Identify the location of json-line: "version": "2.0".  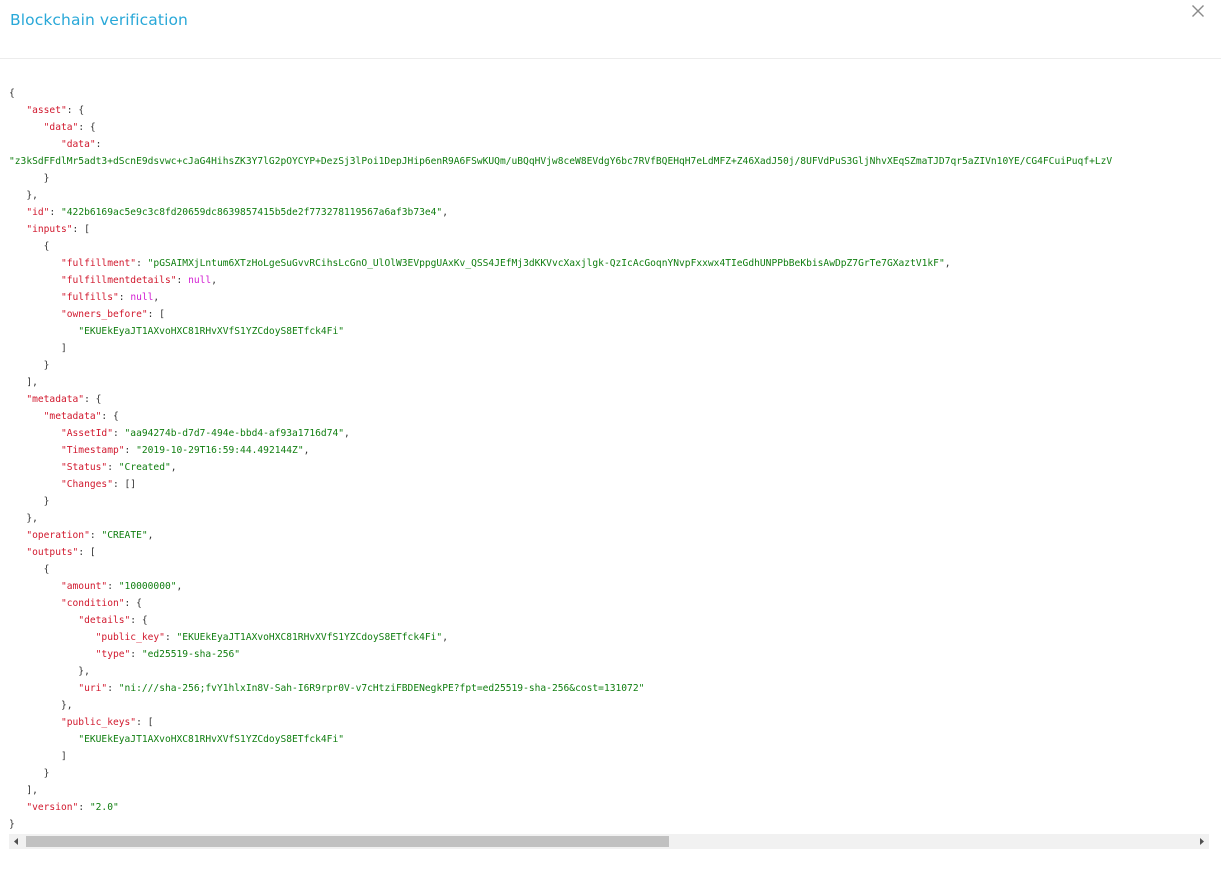
(72, 807).